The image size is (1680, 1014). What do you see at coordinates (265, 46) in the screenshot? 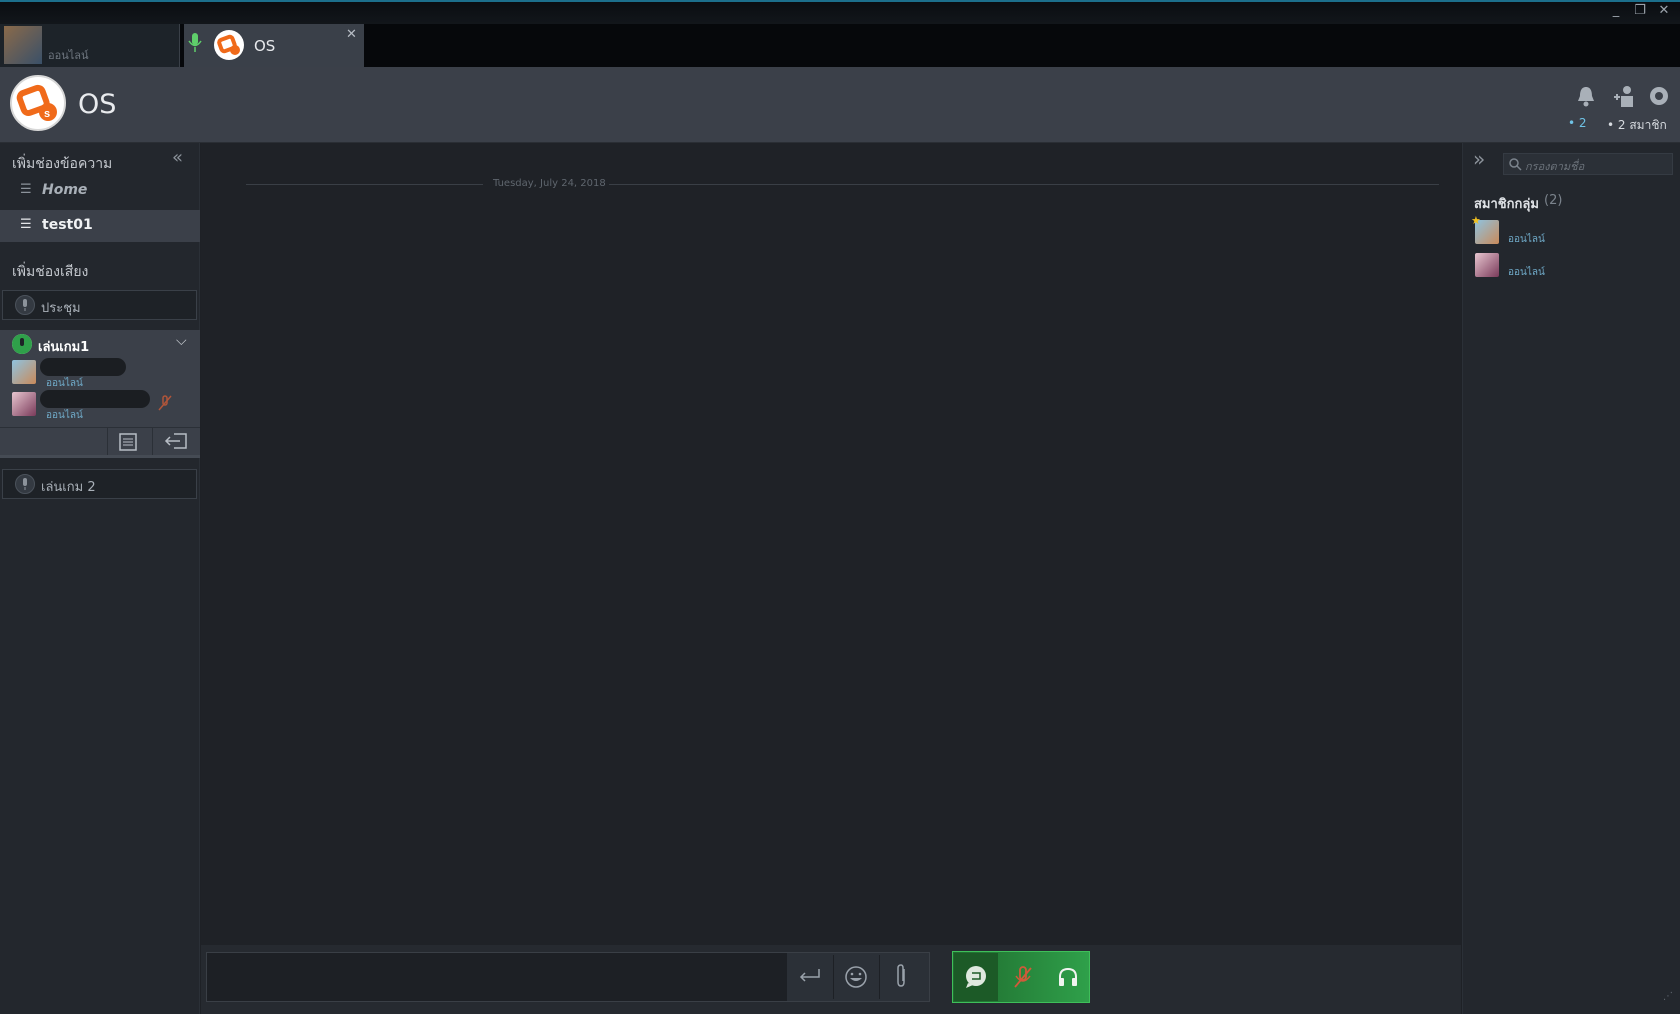
I see `tab-server-name: OS` at bounding box center [265, 46].